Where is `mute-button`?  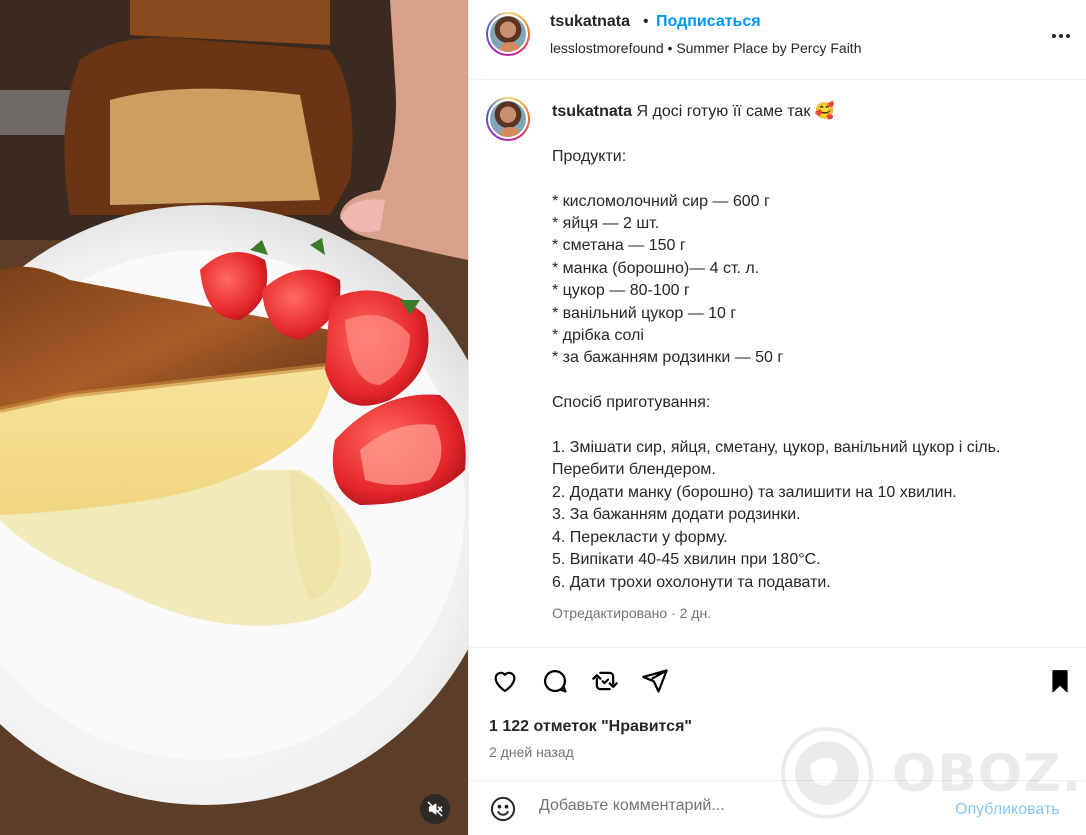
mute-button is located at coordinates (435, 809).